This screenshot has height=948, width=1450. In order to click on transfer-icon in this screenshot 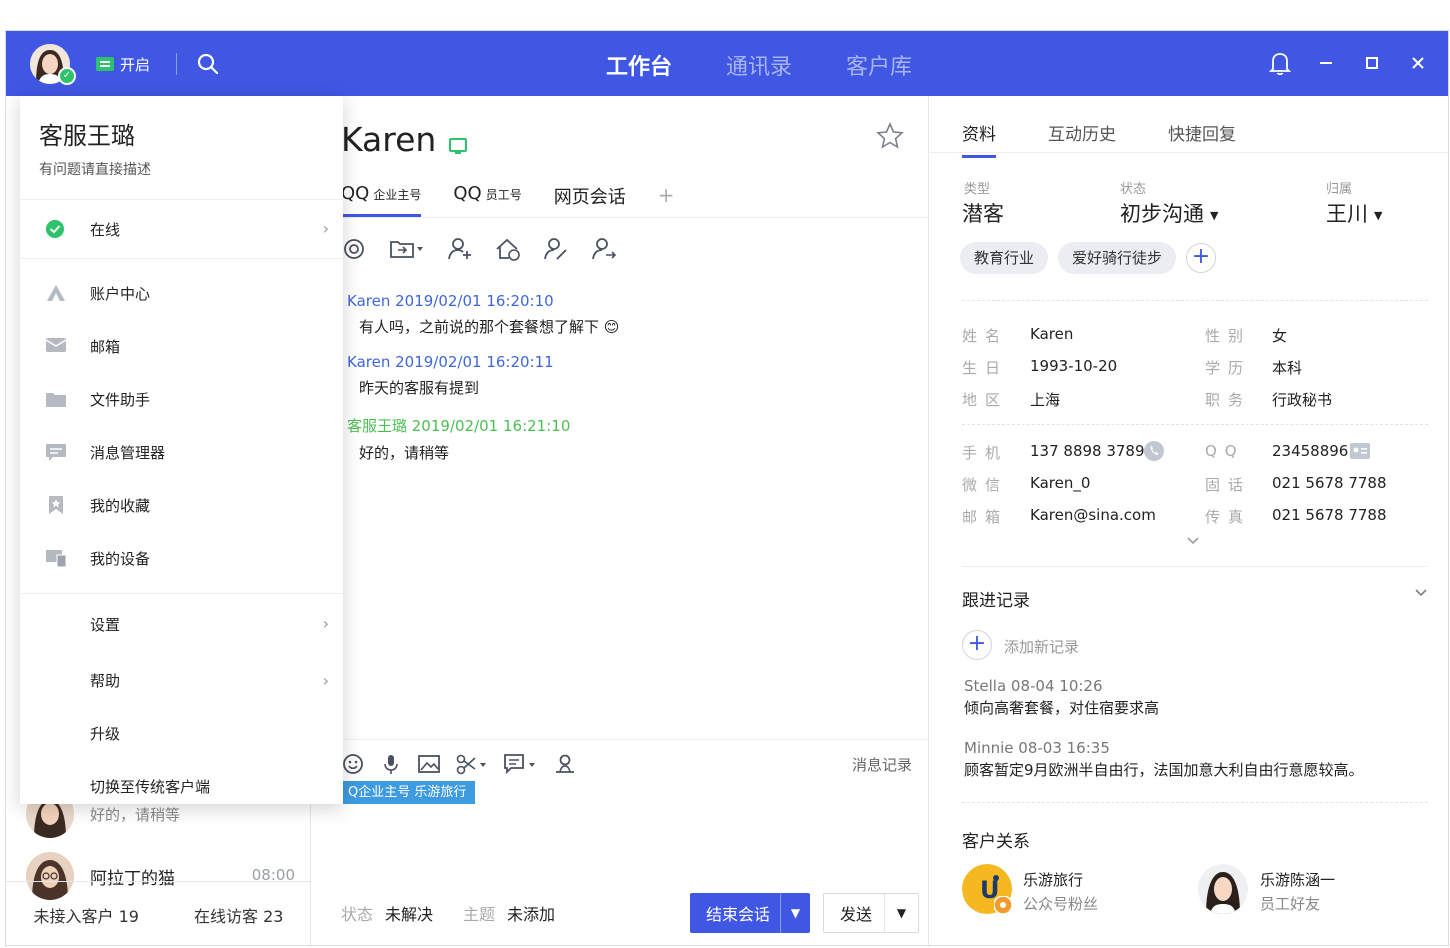, I will do `click(354, 249)`.